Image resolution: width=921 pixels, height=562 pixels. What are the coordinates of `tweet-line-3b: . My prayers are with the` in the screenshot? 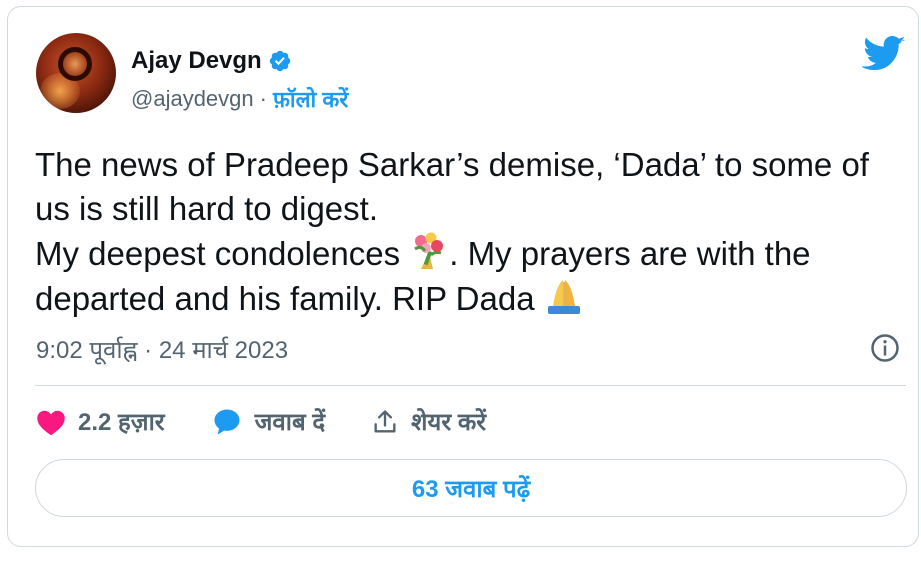 It's located at (630, 253).